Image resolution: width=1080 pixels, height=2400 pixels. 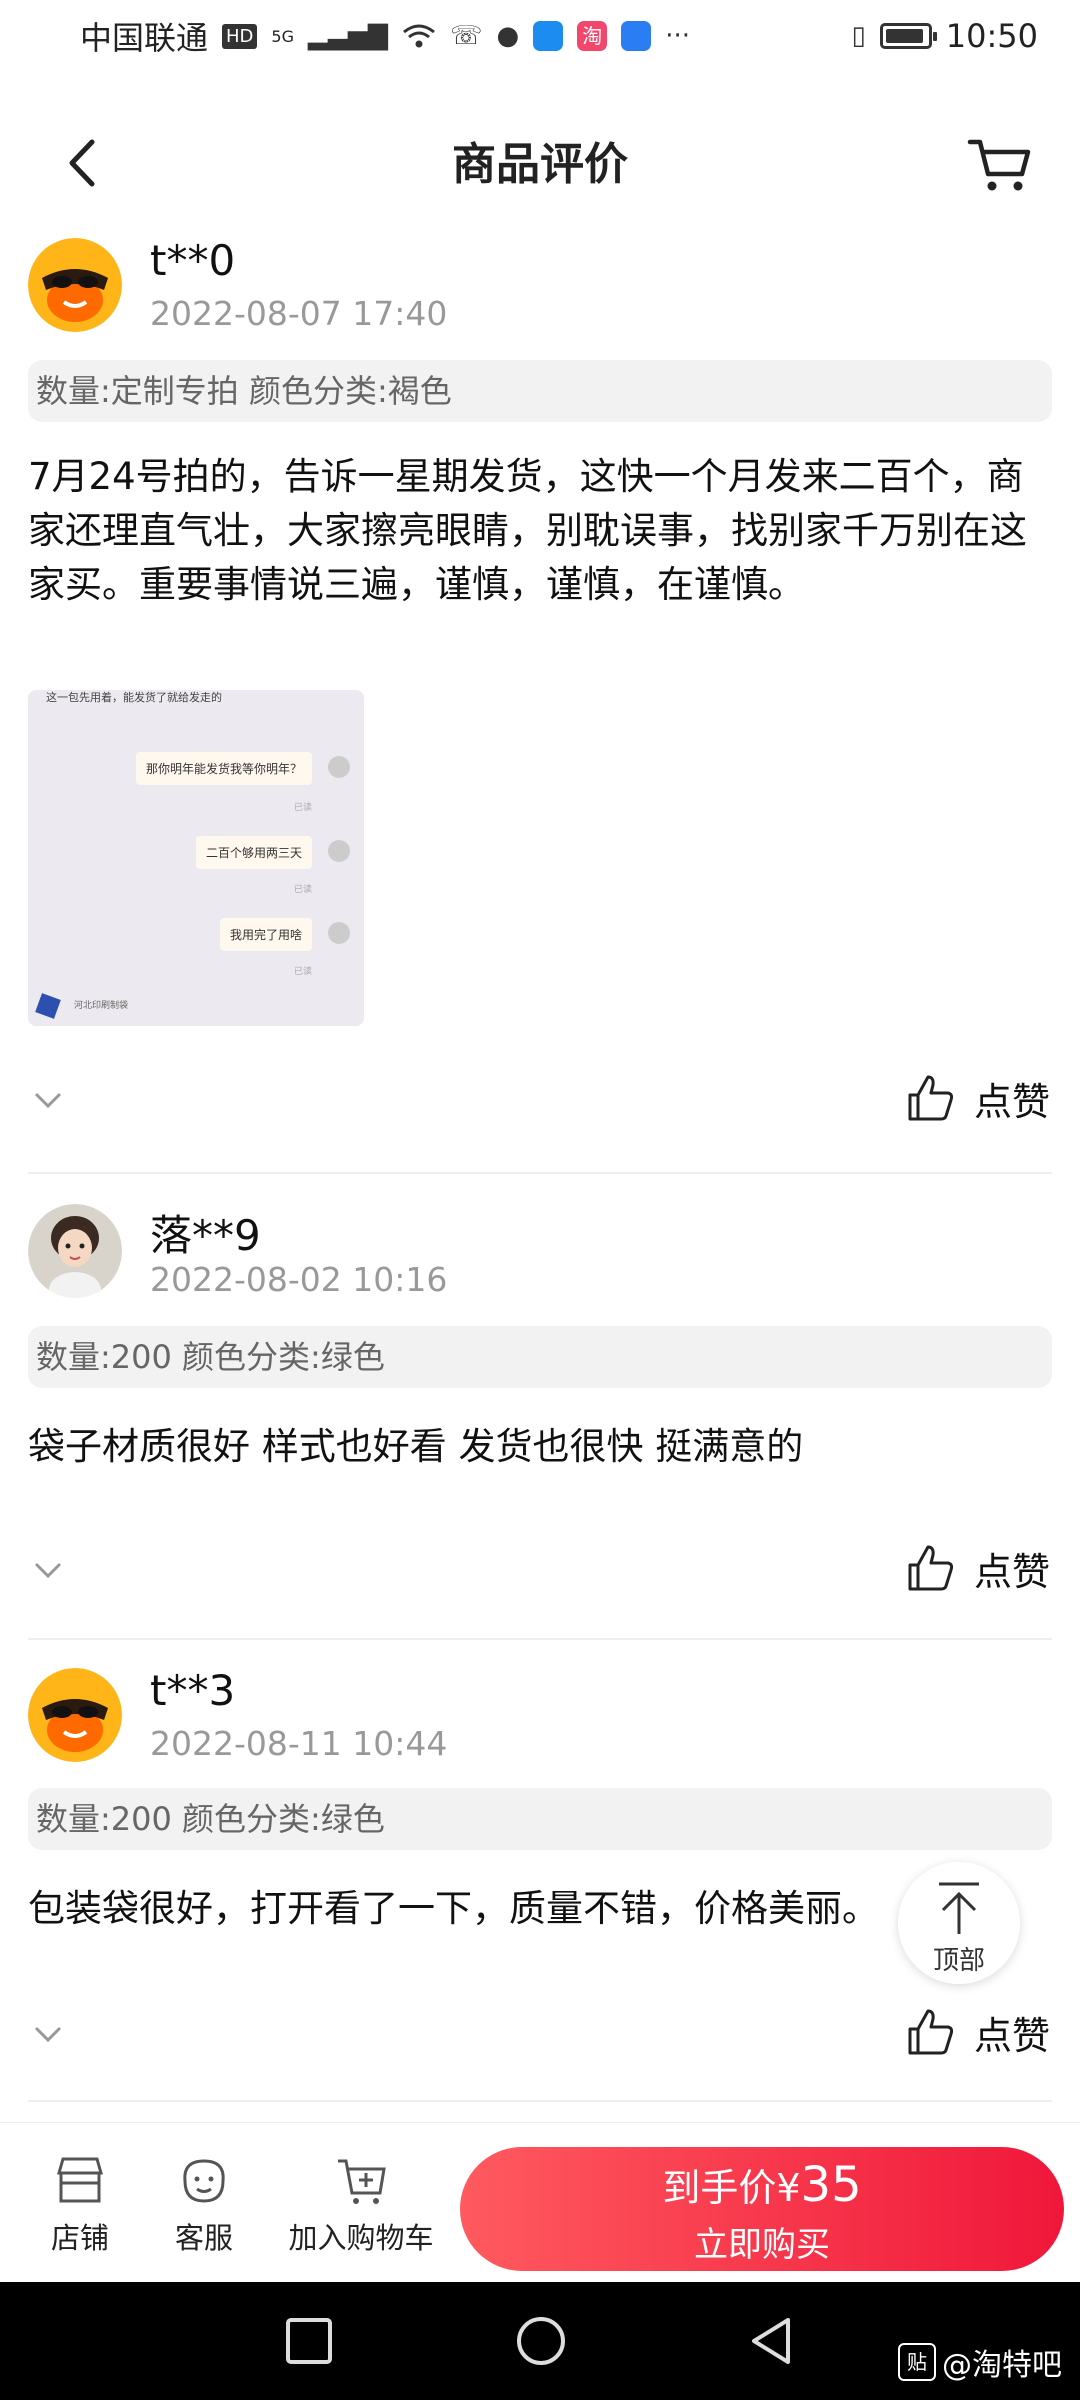 What do you see at coordinates (79, 2238) in the screenshot?
I see `store-label: 店铺` at bounding box center [79, 2238].